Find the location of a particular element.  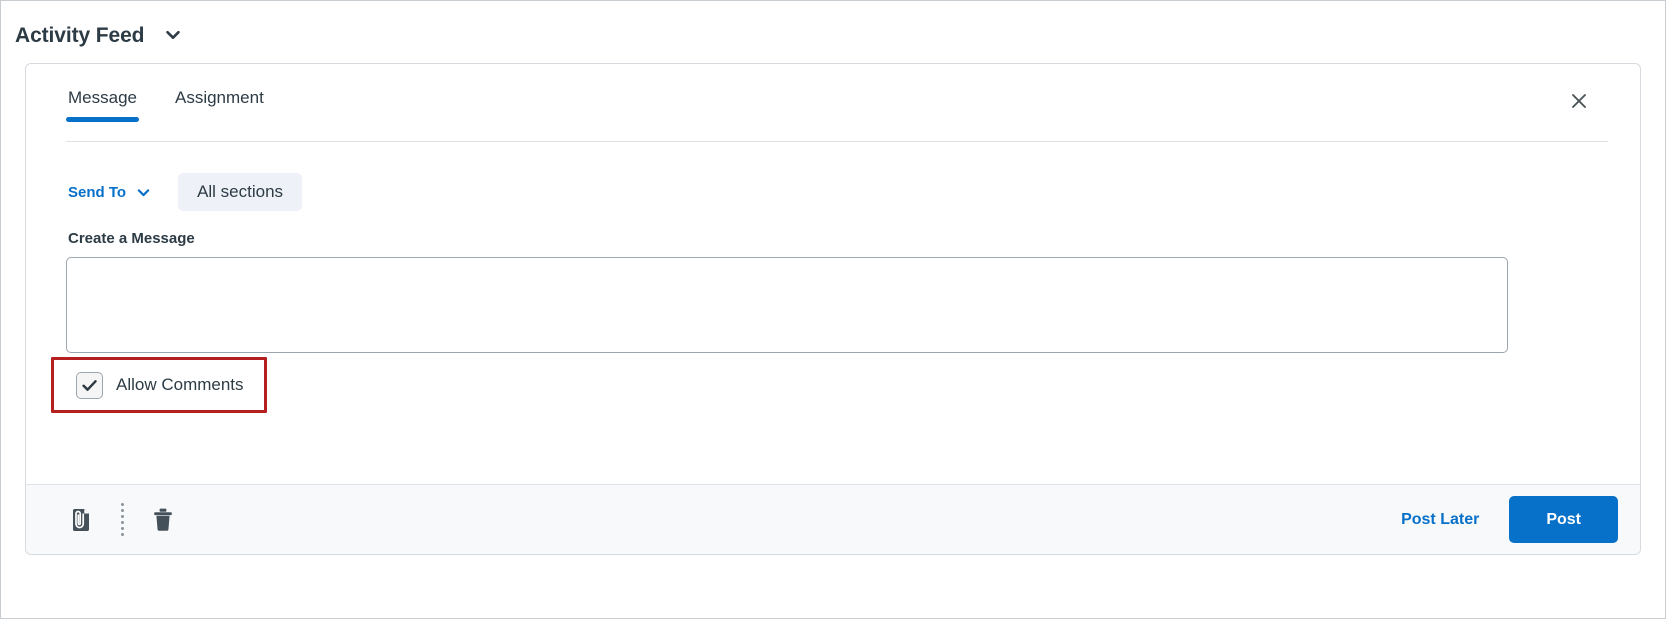

page-header: Activity Feed is located at coordinates (833, 29).